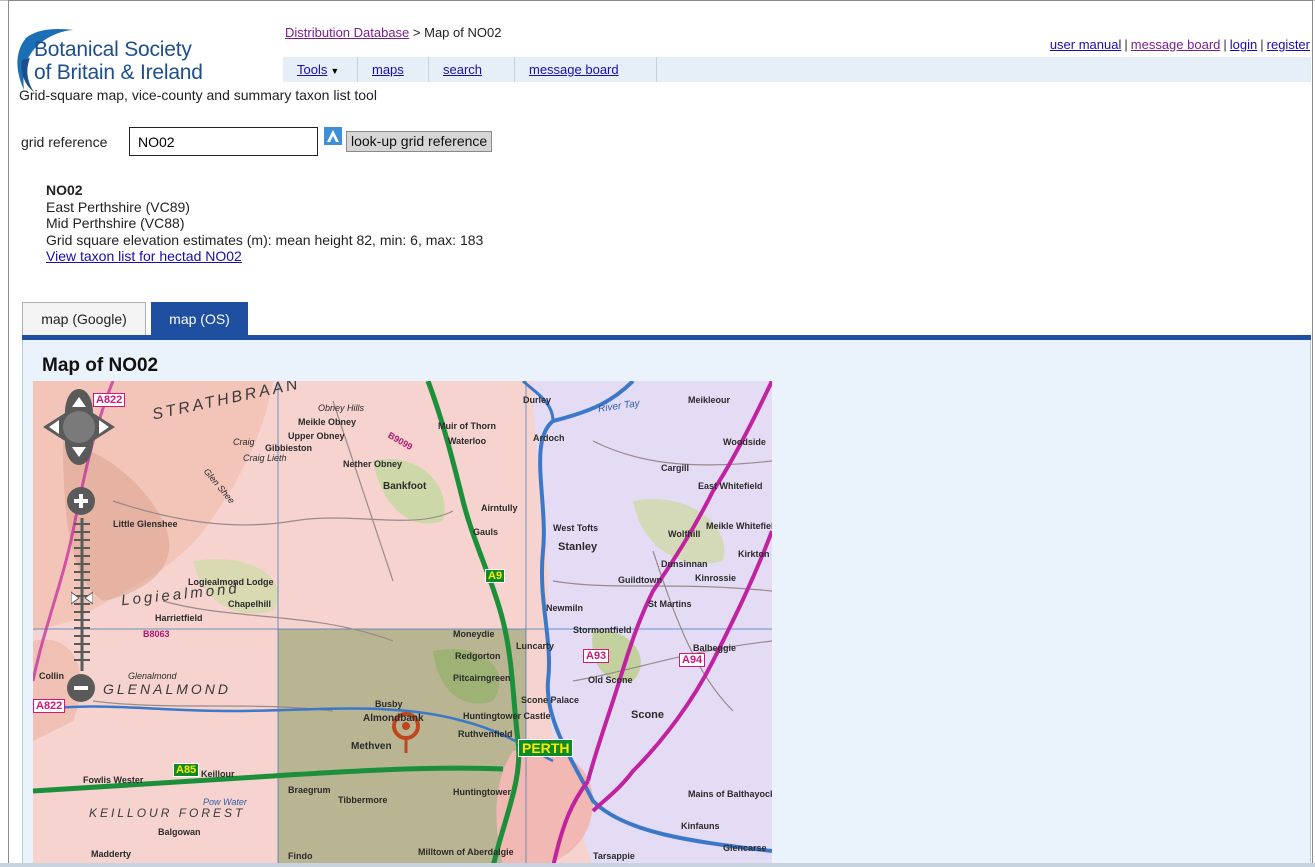 The image size is (1315, 867). I want to click on place-tibbermore: Tibbermore, so click(363, 800).